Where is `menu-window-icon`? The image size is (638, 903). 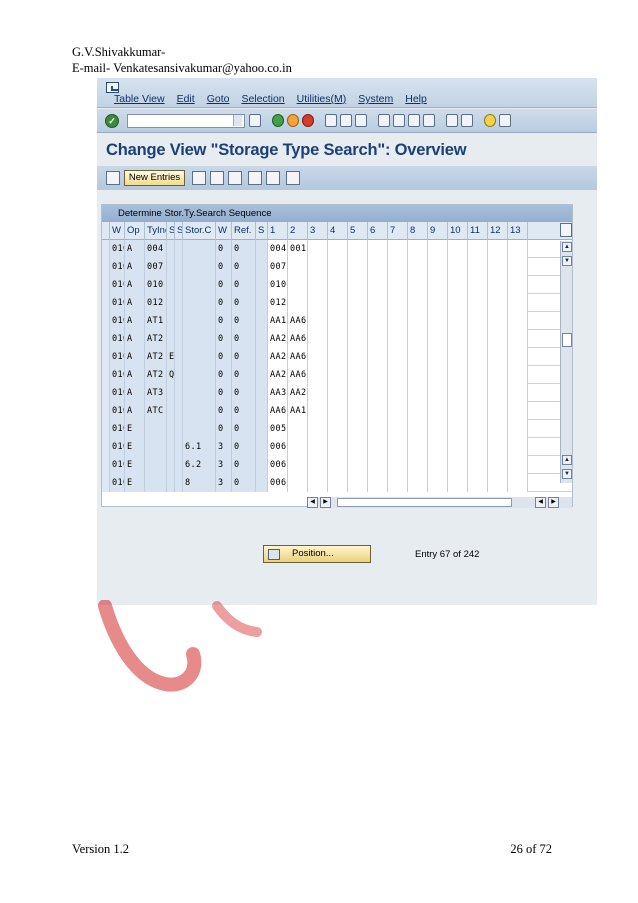 menu-window-icon is located at coordinates (112, 87).